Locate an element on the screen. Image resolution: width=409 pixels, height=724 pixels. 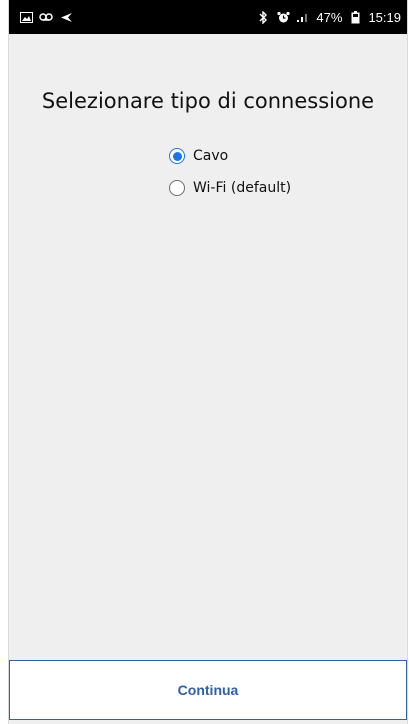
signal-icon is located at coordinates (303, 17).